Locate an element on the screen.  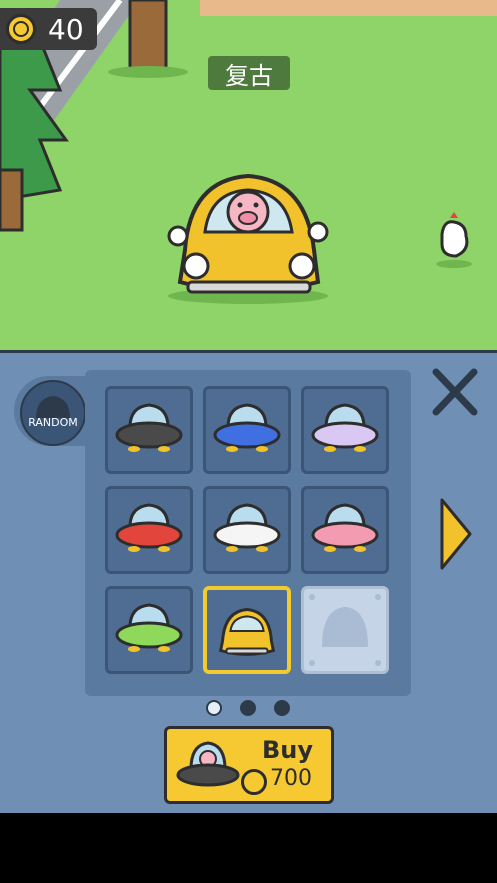
coin-counter: 40 is located at coordinates (48, 29).